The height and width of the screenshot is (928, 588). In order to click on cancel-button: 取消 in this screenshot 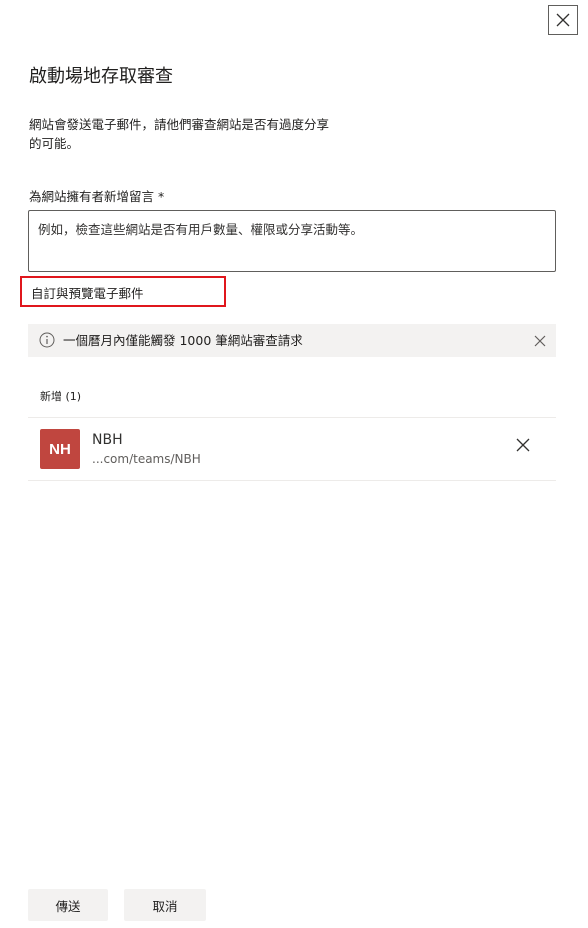, I will do `click(165, 905)`.